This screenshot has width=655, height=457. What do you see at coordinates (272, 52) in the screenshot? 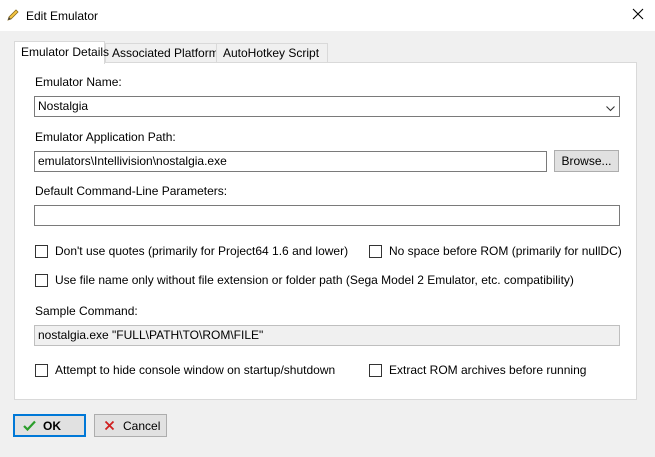
I see `tab-autohotkey-script: AutoHotkey Script` at bounding box center [272, 52].